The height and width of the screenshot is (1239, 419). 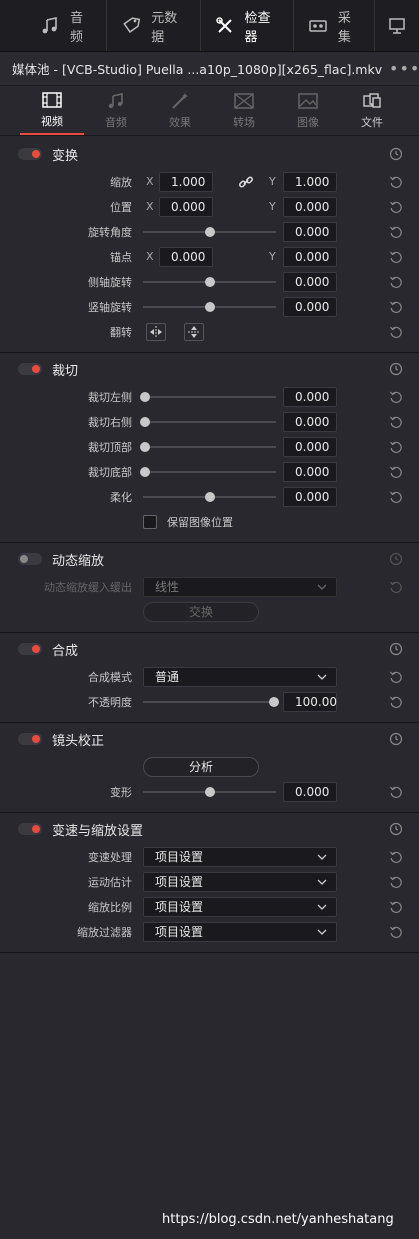 What do you see at coordinates (200, 522) in the screenshot?
I see `retain-position-label: 保留图像位置` at bounding box center [200, 522].